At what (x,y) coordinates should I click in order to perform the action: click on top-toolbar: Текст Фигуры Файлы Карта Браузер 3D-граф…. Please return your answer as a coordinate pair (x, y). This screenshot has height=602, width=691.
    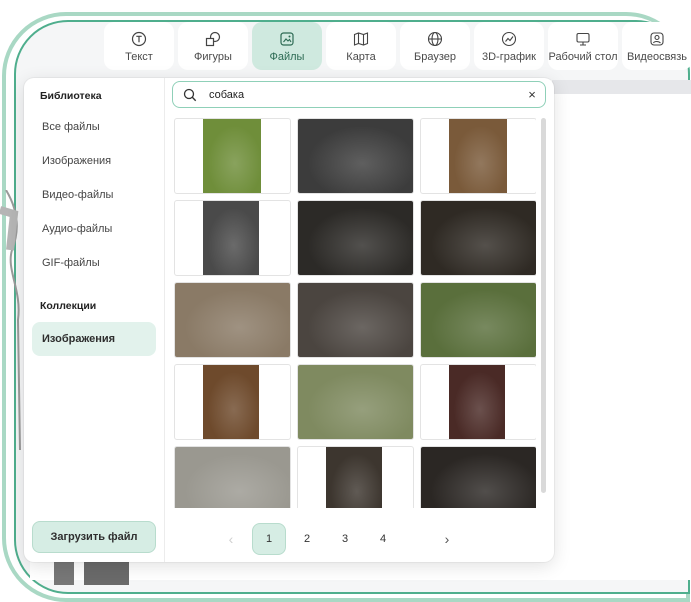
    Looking at the image, I should click on (397, 46).